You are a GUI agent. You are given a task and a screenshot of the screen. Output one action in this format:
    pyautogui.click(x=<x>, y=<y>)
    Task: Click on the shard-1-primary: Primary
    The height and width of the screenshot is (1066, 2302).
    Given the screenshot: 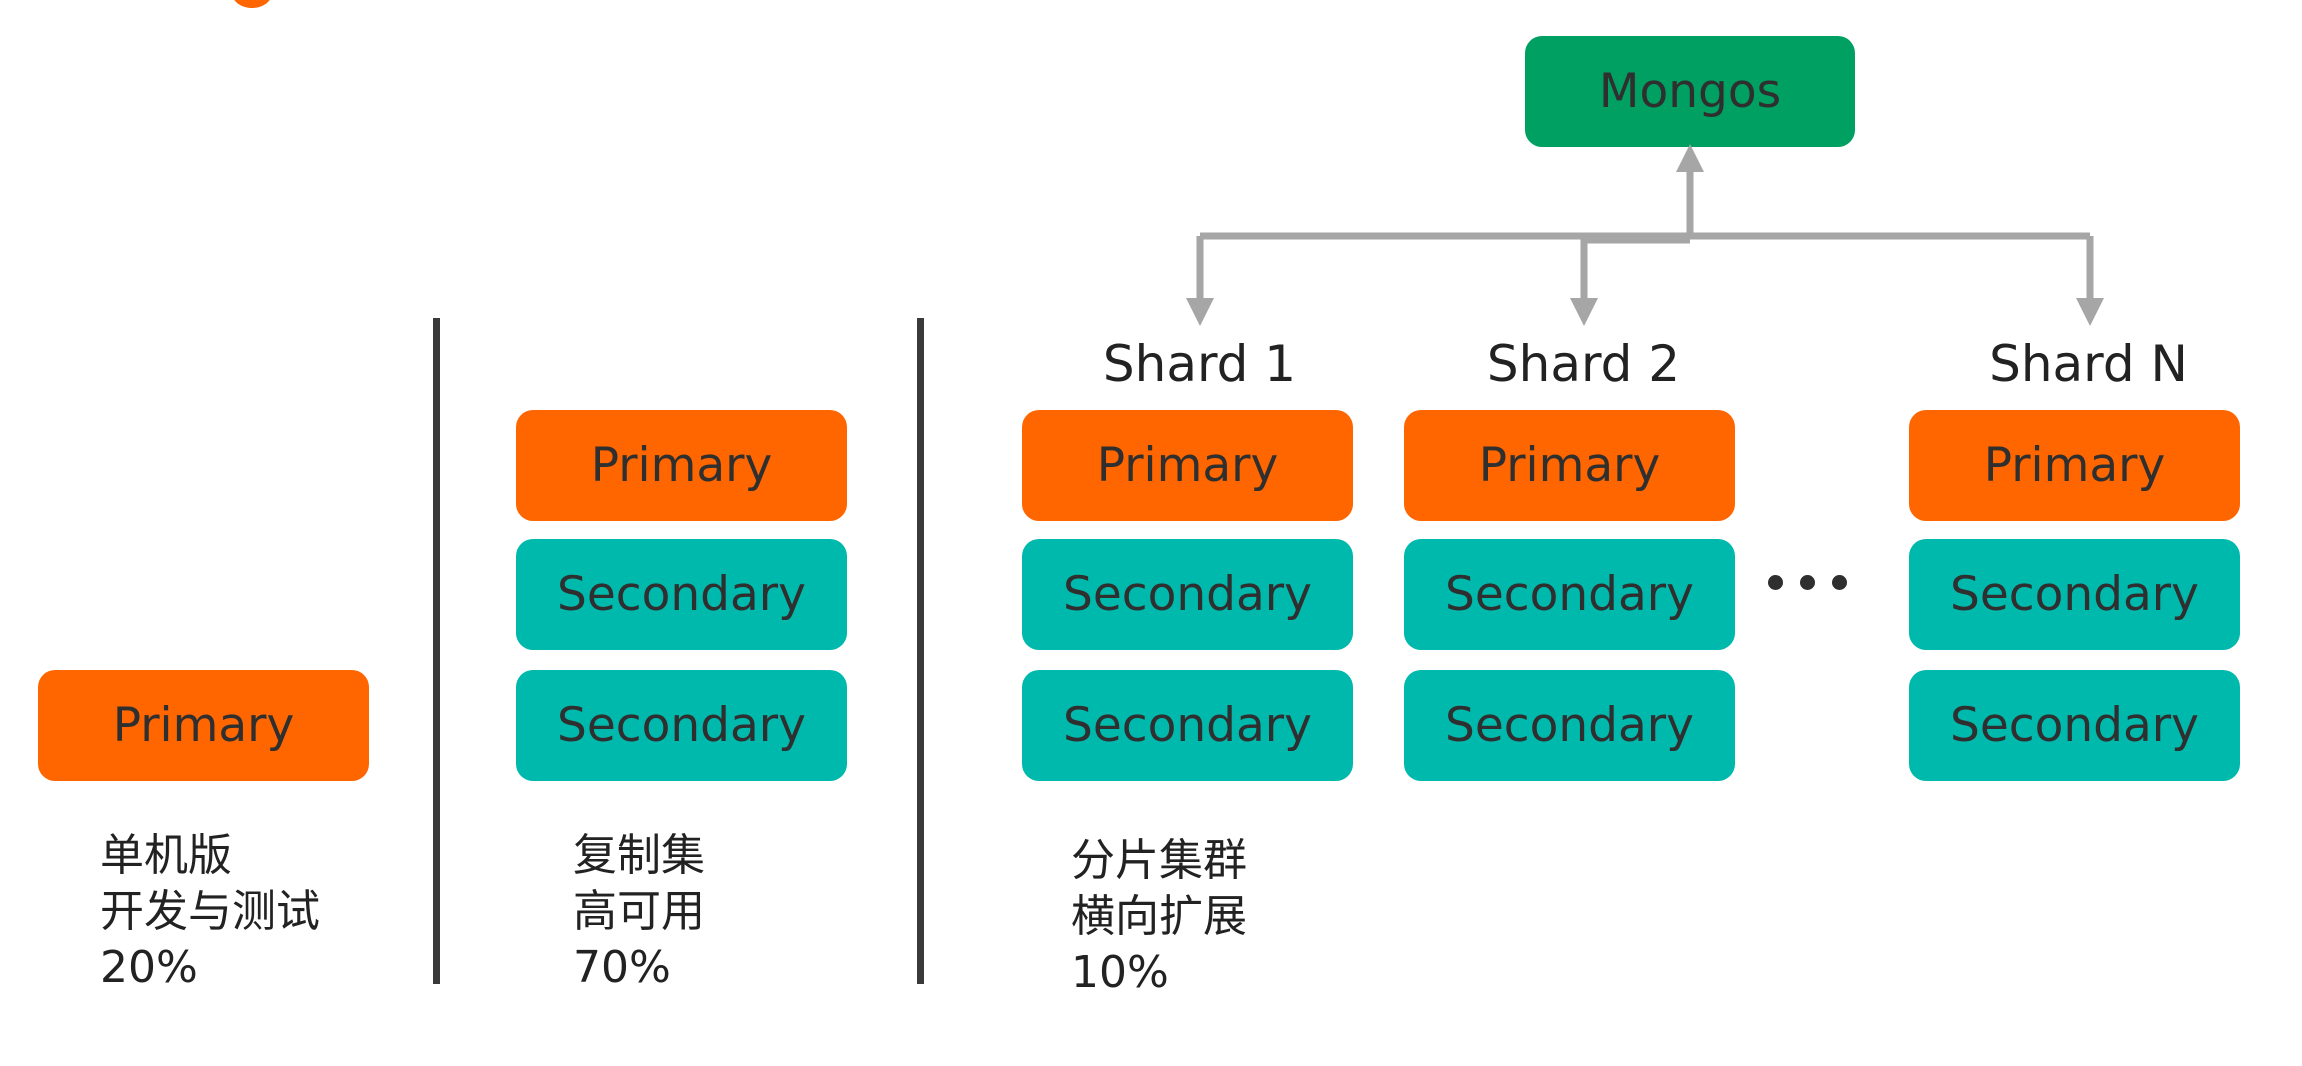 What is the action you would take?
    pyautogui.click(x=1187, y=465)
    